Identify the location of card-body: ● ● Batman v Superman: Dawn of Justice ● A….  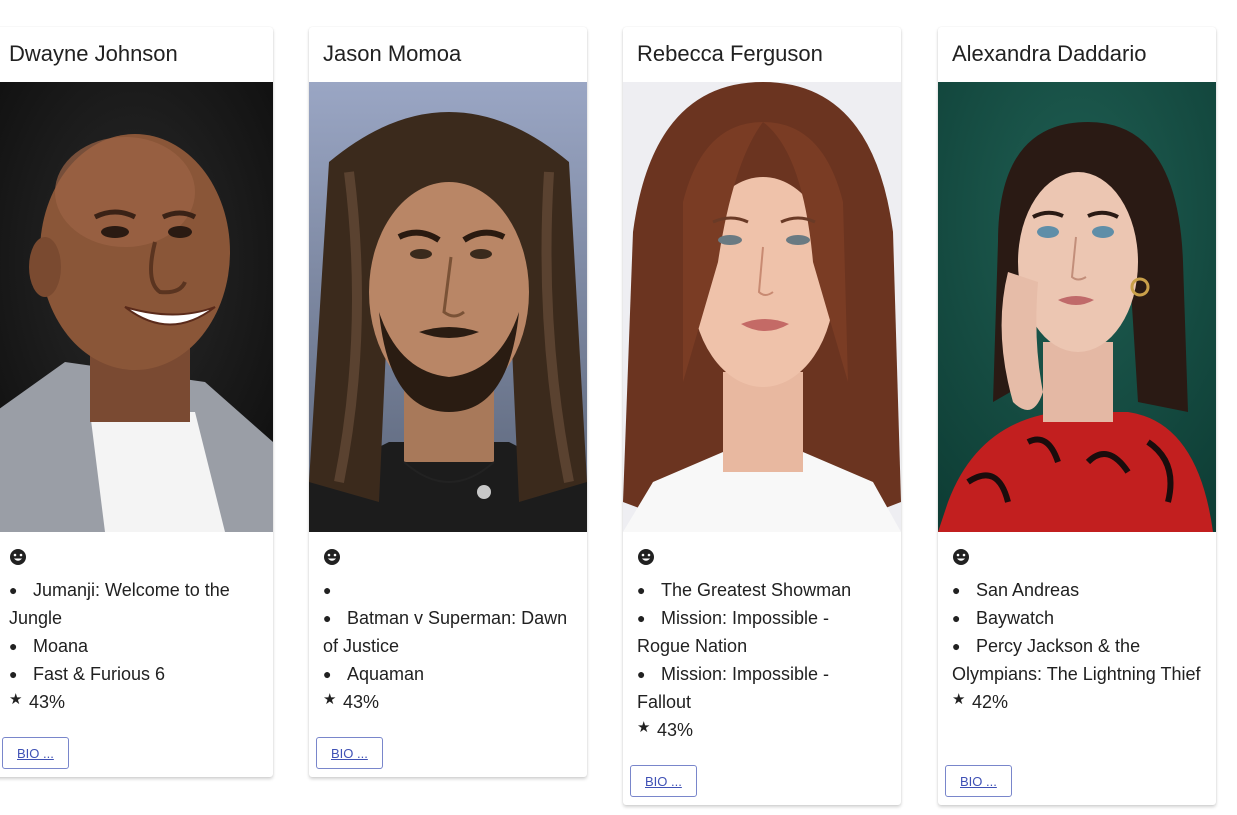
(448, 624).